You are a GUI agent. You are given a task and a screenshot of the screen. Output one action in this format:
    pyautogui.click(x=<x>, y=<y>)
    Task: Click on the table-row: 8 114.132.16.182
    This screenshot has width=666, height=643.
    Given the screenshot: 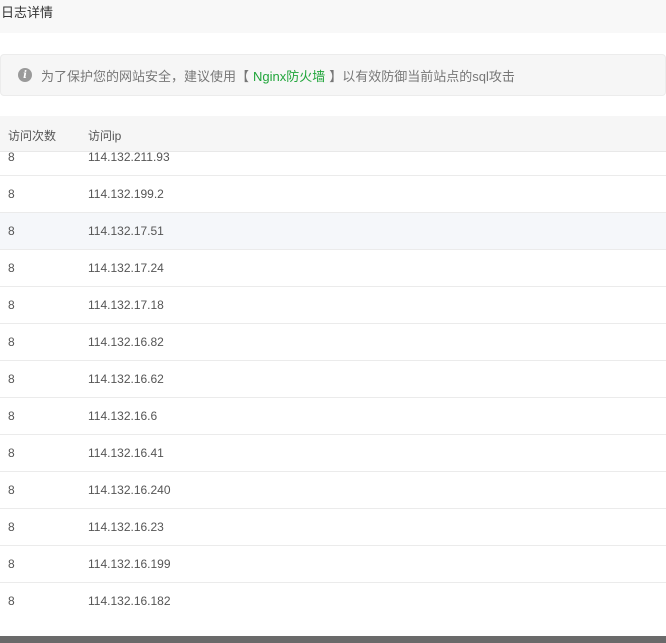 What is the action you would take?
    pyautogui.click(x=333, y=599)
    